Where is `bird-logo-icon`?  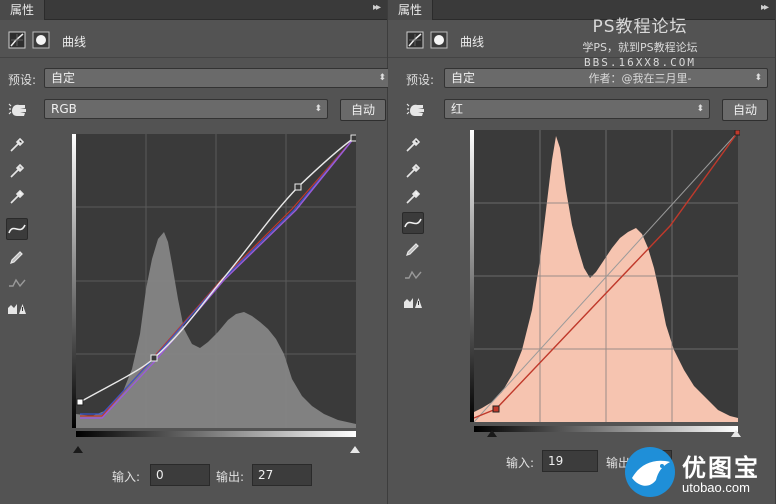 bird-logo-icon is located at coordinates (650, 472).